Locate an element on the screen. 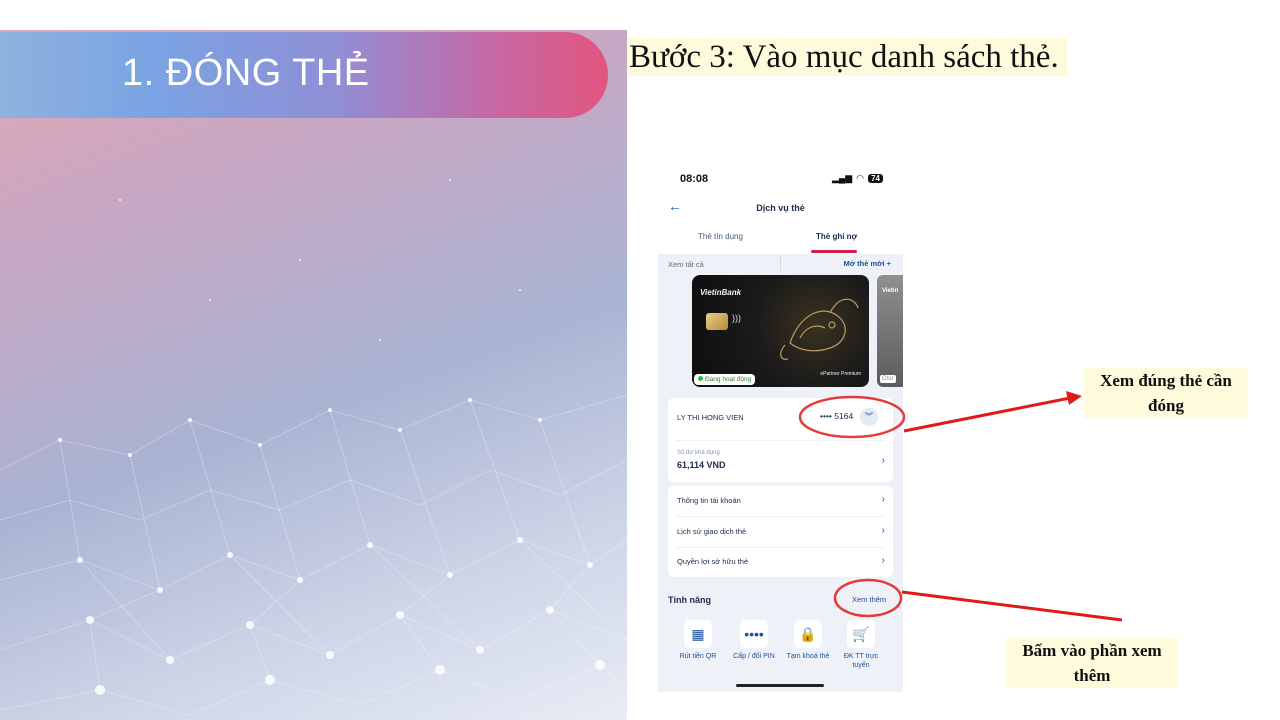 This screenshot has height=720, width=1280. qr-icon: ▦ is located at coordinates (698, 634).